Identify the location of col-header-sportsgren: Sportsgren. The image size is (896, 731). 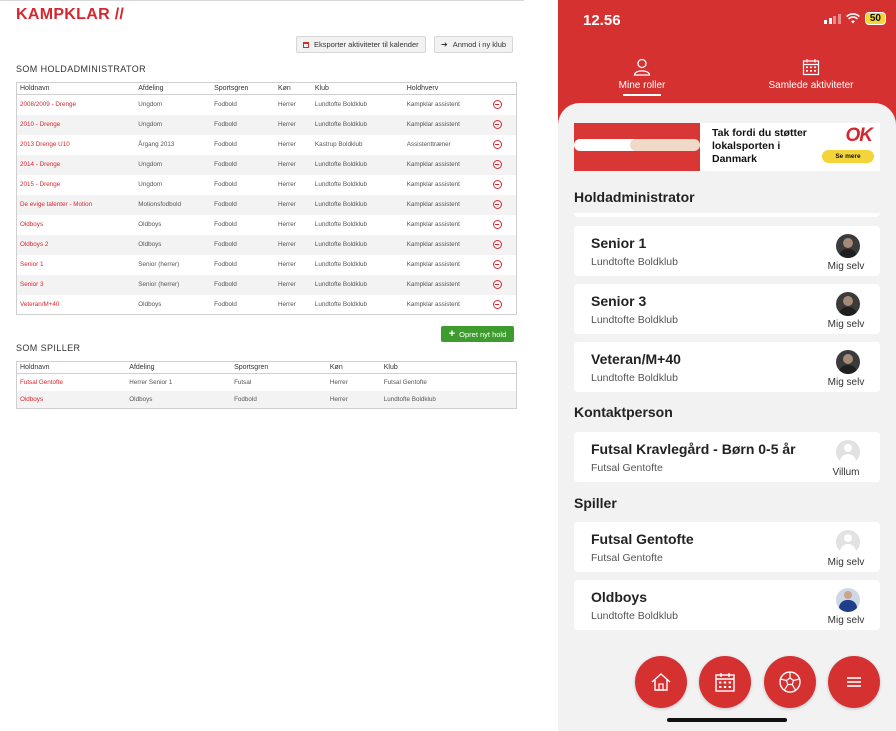
(279, 367).